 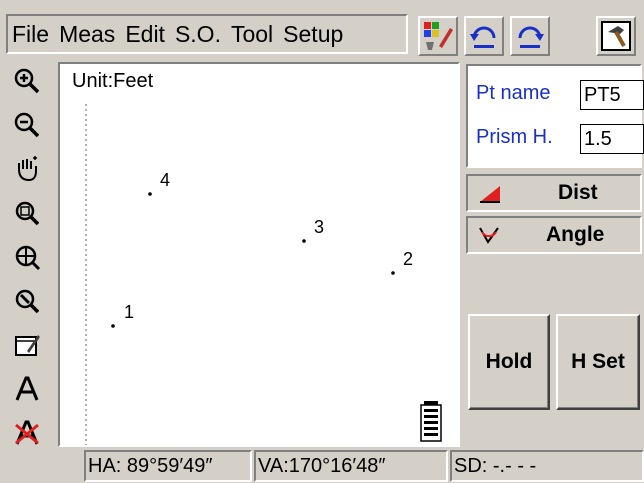 I want to click on point-fields: Pt name Prism H., so click(x=555, y=116).